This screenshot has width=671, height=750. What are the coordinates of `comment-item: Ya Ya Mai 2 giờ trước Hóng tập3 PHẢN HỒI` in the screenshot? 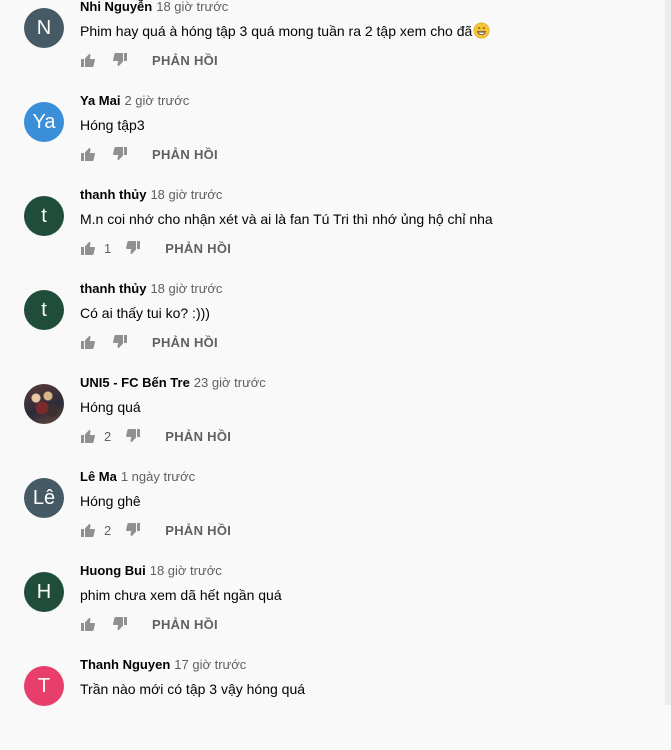 It's located at (330, 139).